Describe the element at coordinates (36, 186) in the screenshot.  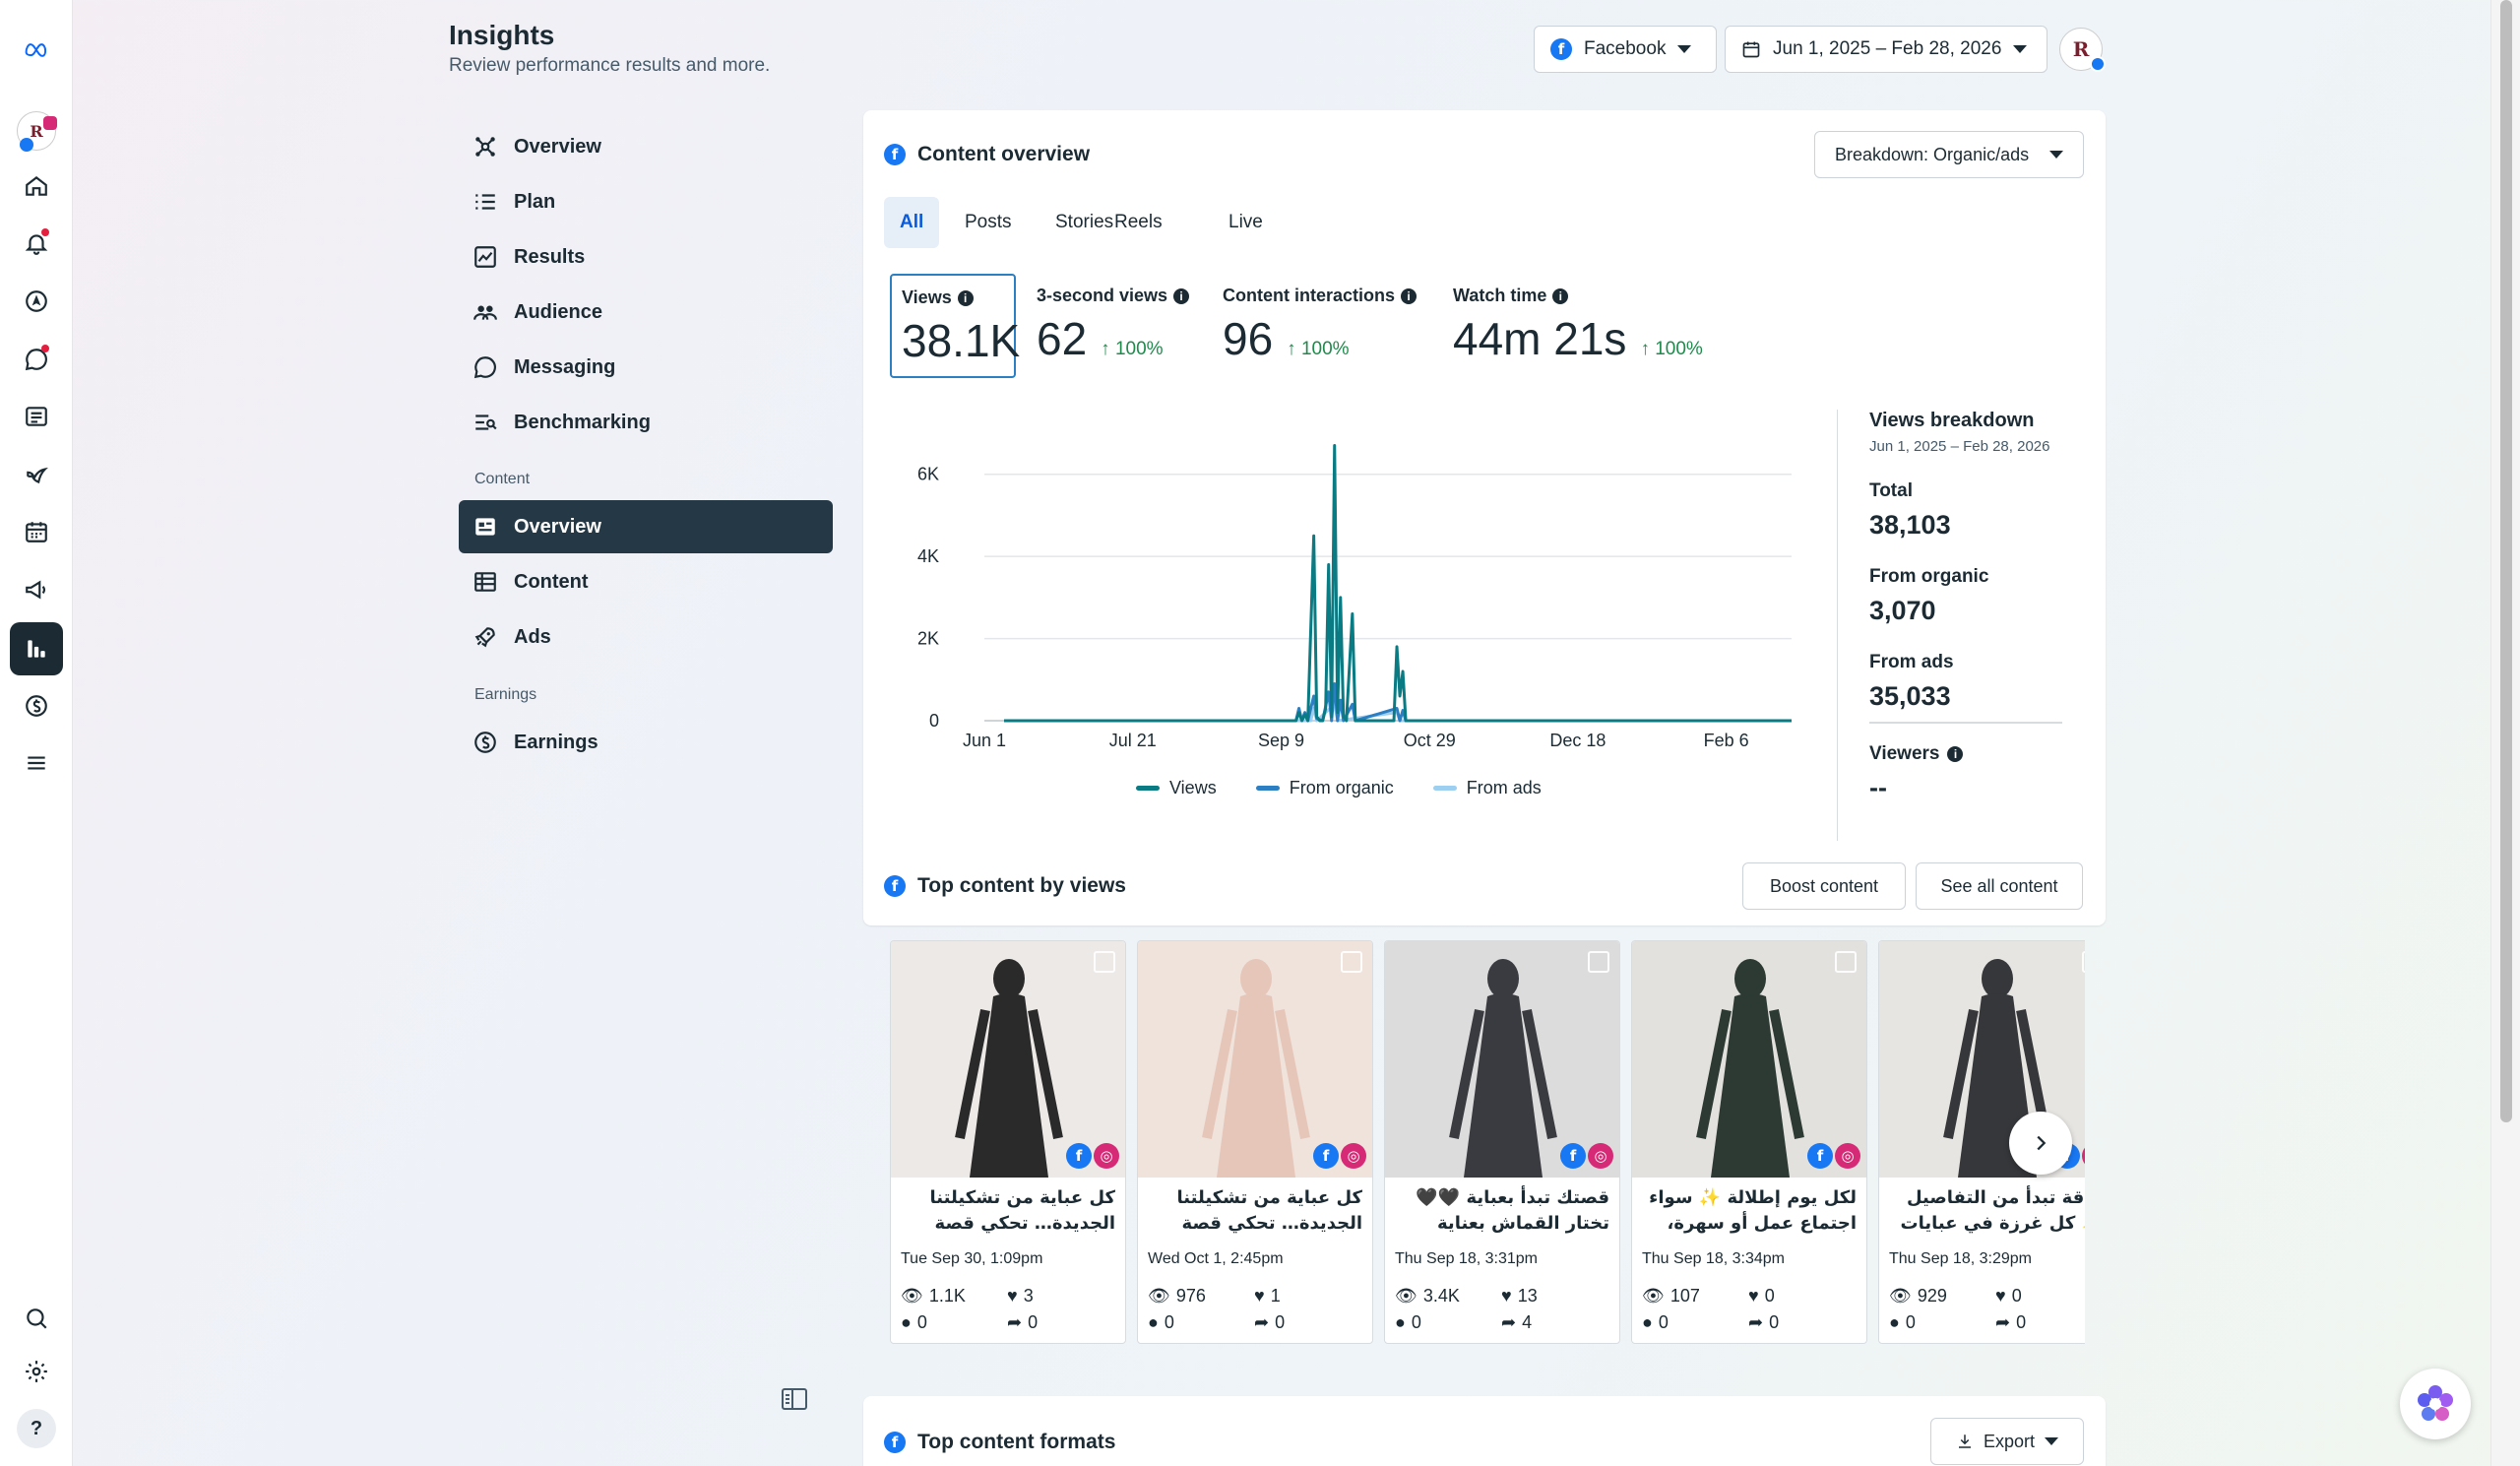
I see `home-icon` at that location.